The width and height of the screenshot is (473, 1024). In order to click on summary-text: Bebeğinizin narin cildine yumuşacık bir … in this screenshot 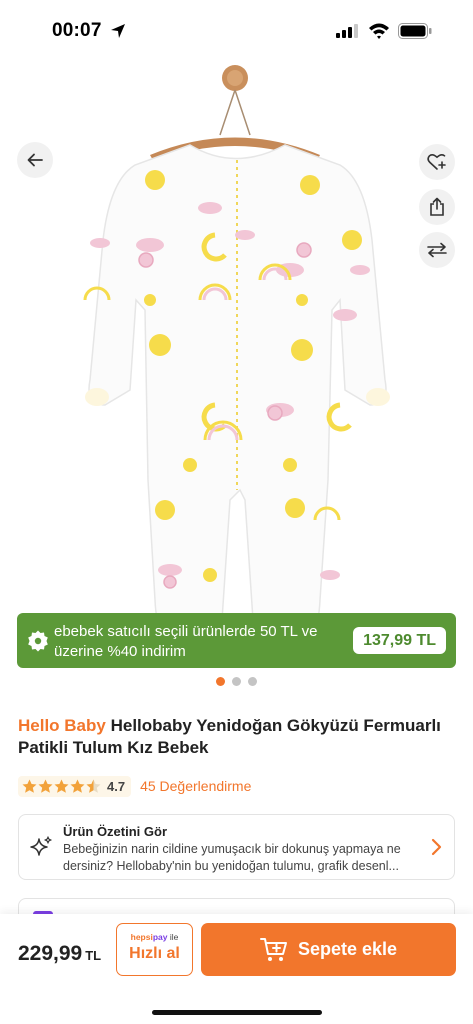, I will do `click(232, 857)`.